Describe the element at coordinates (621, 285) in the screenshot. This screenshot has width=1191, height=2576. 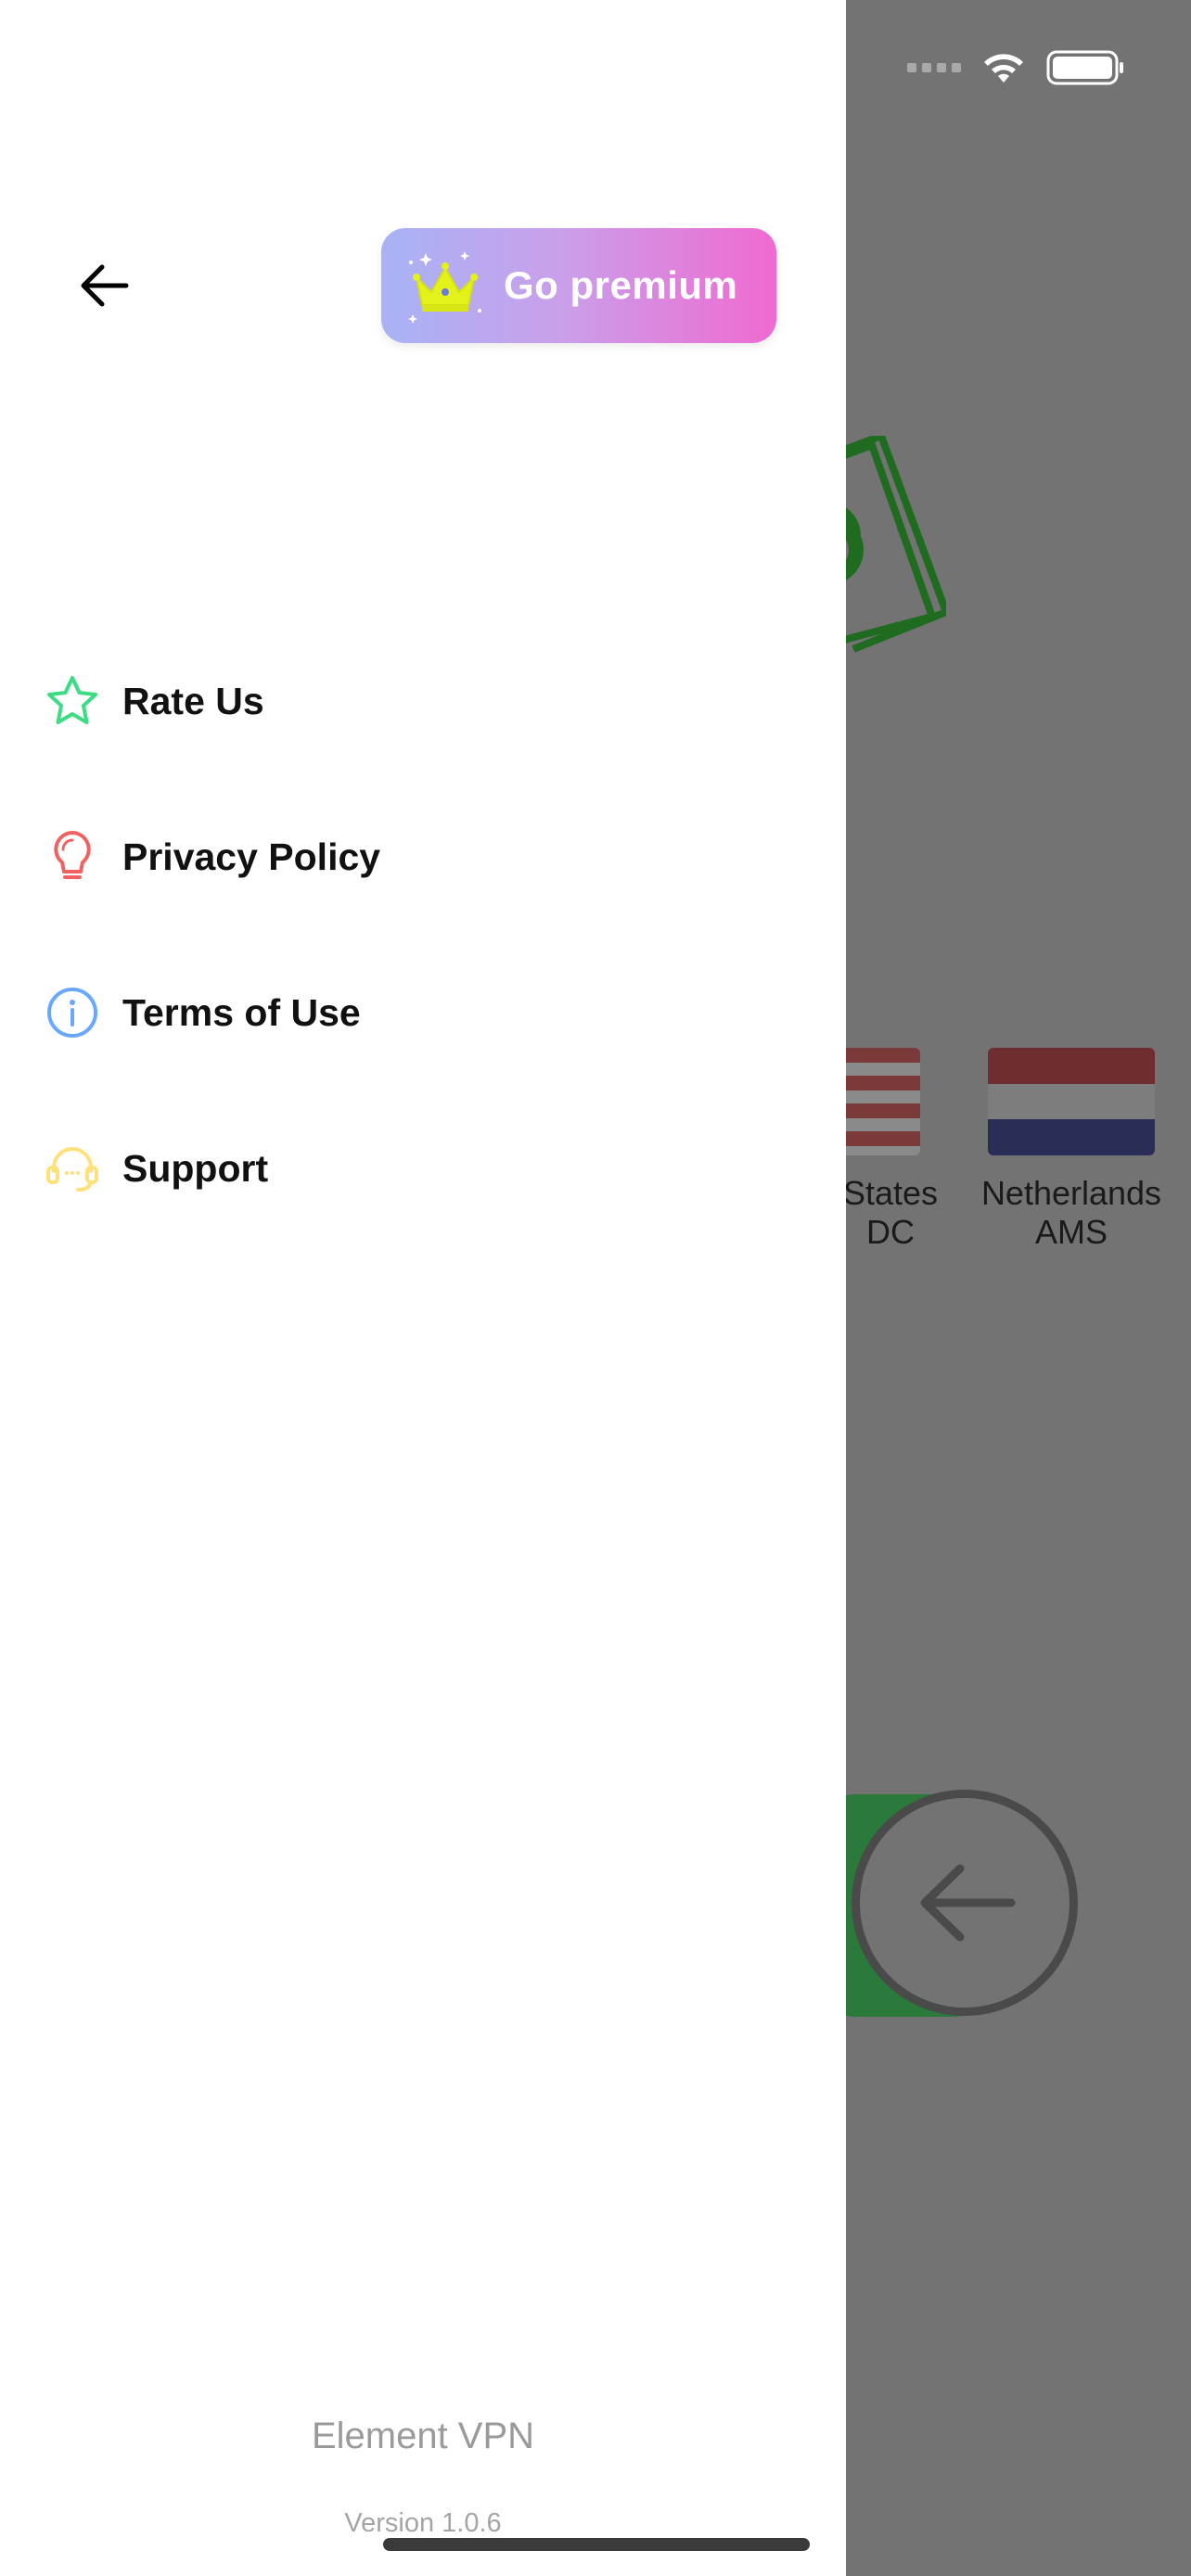
I see `go-premium-label: Go premium` at that location.